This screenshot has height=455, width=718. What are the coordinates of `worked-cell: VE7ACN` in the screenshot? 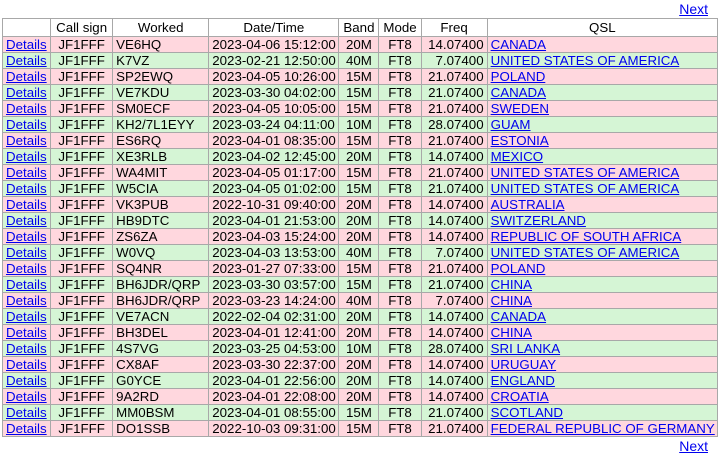 It's located at (161, 316).